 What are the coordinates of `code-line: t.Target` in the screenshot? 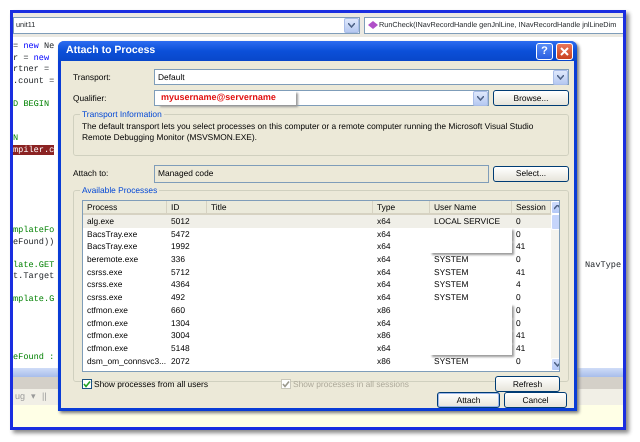 It's located at (33, 276).